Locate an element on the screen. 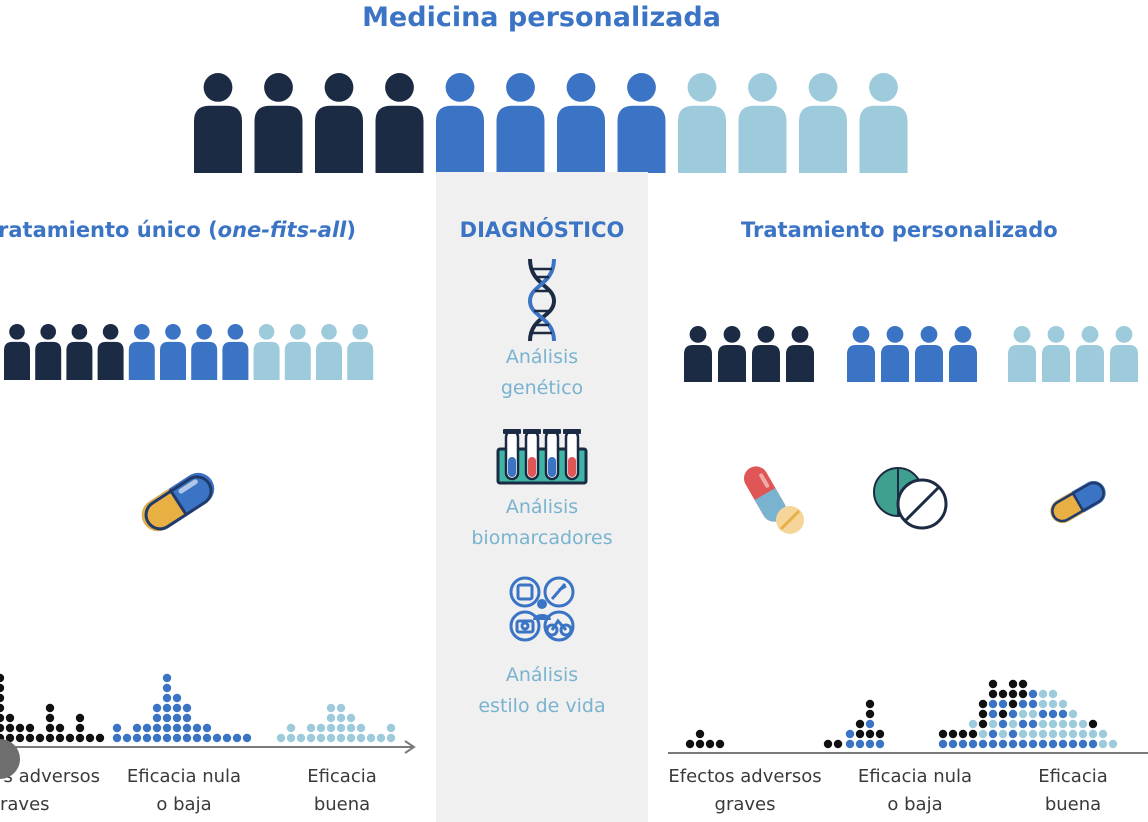  label-line: biomarcadores is located at coordinates (542, 538).